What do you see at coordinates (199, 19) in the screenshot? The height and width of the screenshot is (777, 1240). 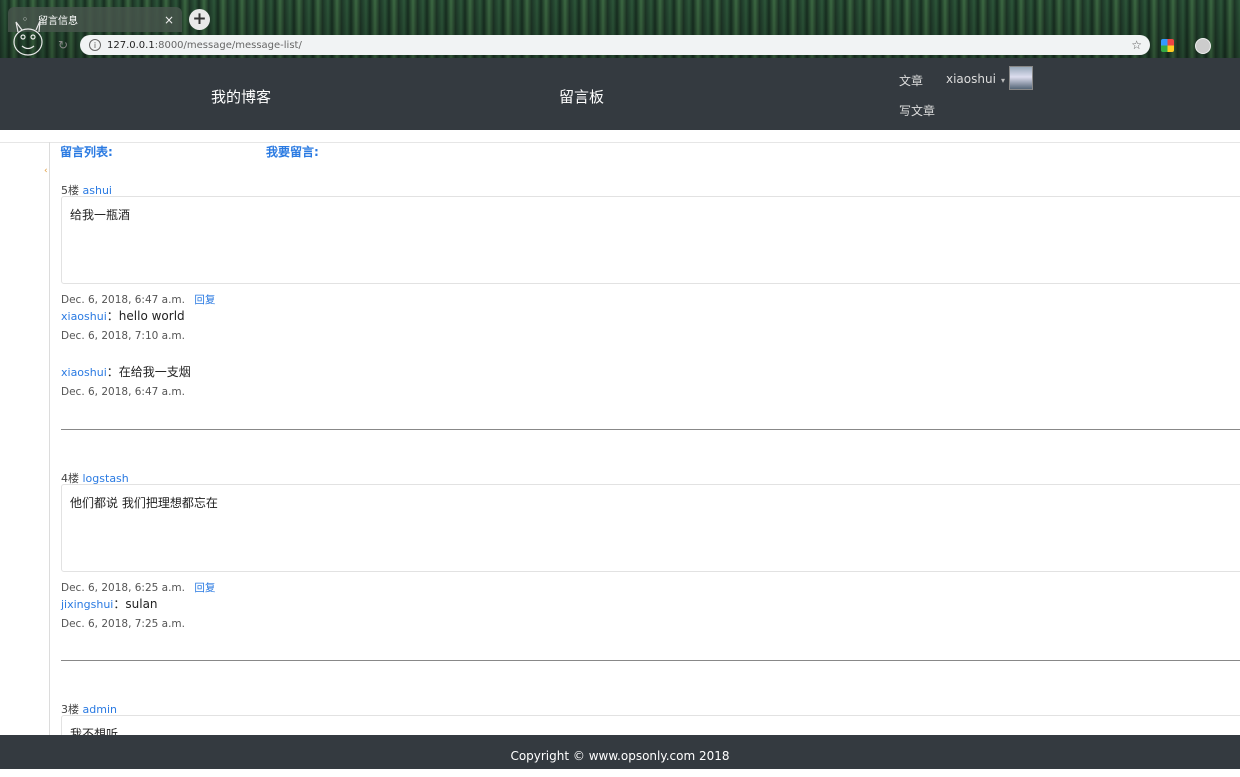 I see `new-tab-button: +` at bounding box center [199, 19].